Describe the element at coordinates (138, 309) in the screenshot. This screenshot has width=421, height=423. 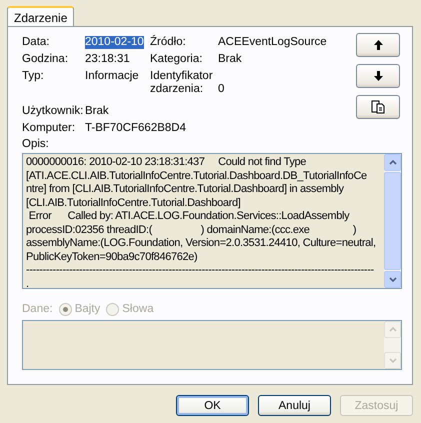
I see `radio-label: Słowa` at that location.